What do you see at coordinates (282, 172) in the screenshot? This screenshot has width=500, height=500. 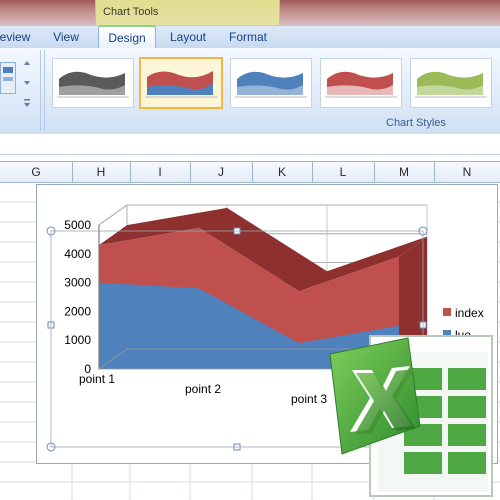 I see `column-header-k: K` at bounding box center [282, 172].